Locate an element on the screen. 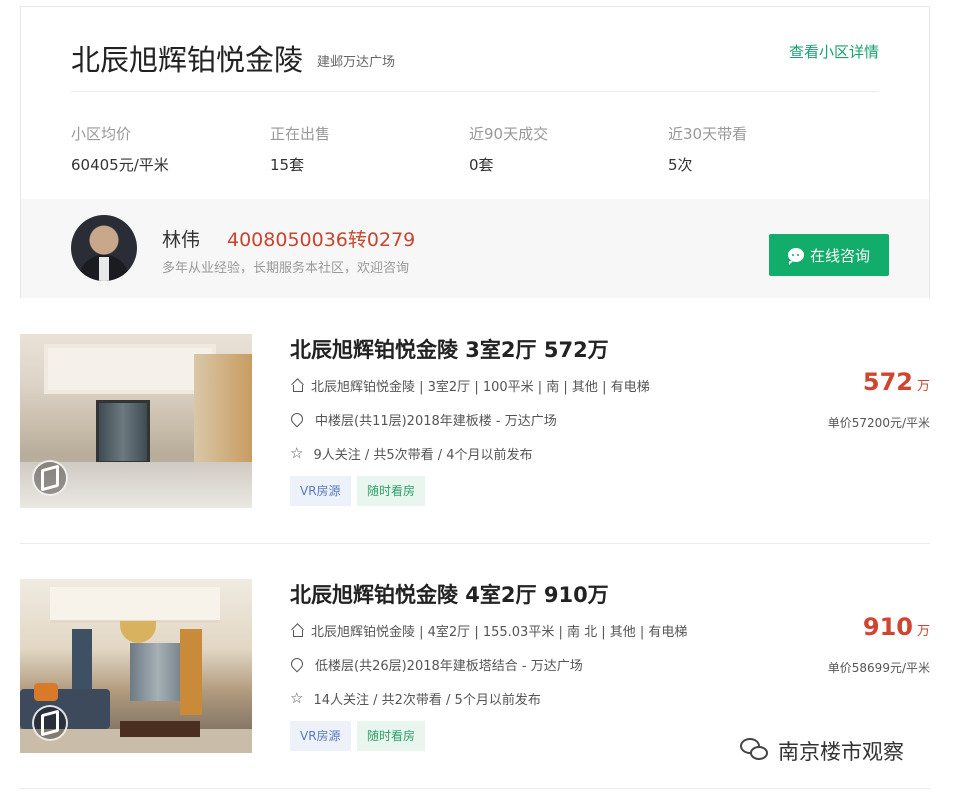 Image resolution: width=964 pixels, height=792 pixels. agent-name: 林伟 is located at coordinates (181, 240).